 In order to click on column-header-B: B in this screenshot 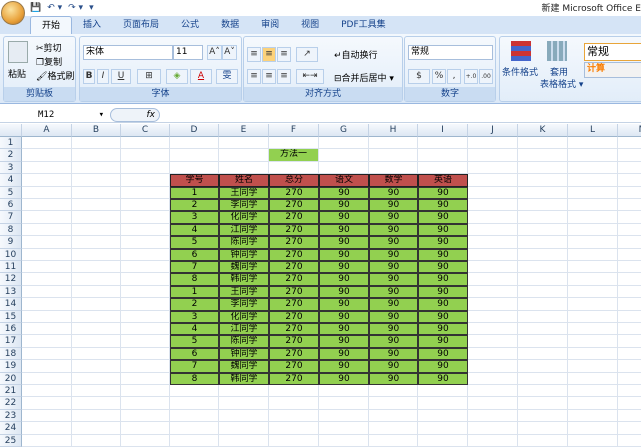, I will do `click(96, 130)`.